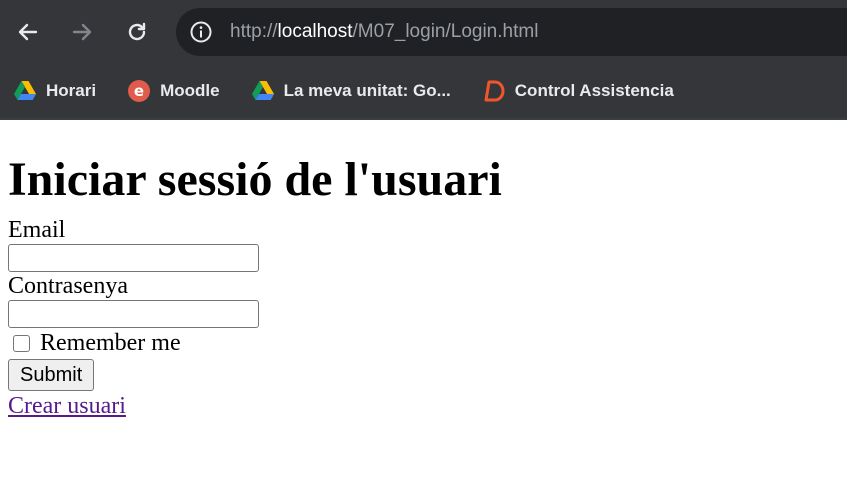 The width and height of the screenshot is (847, 483). I want to click on bookmark-horari: Horari, so click(55, 91).